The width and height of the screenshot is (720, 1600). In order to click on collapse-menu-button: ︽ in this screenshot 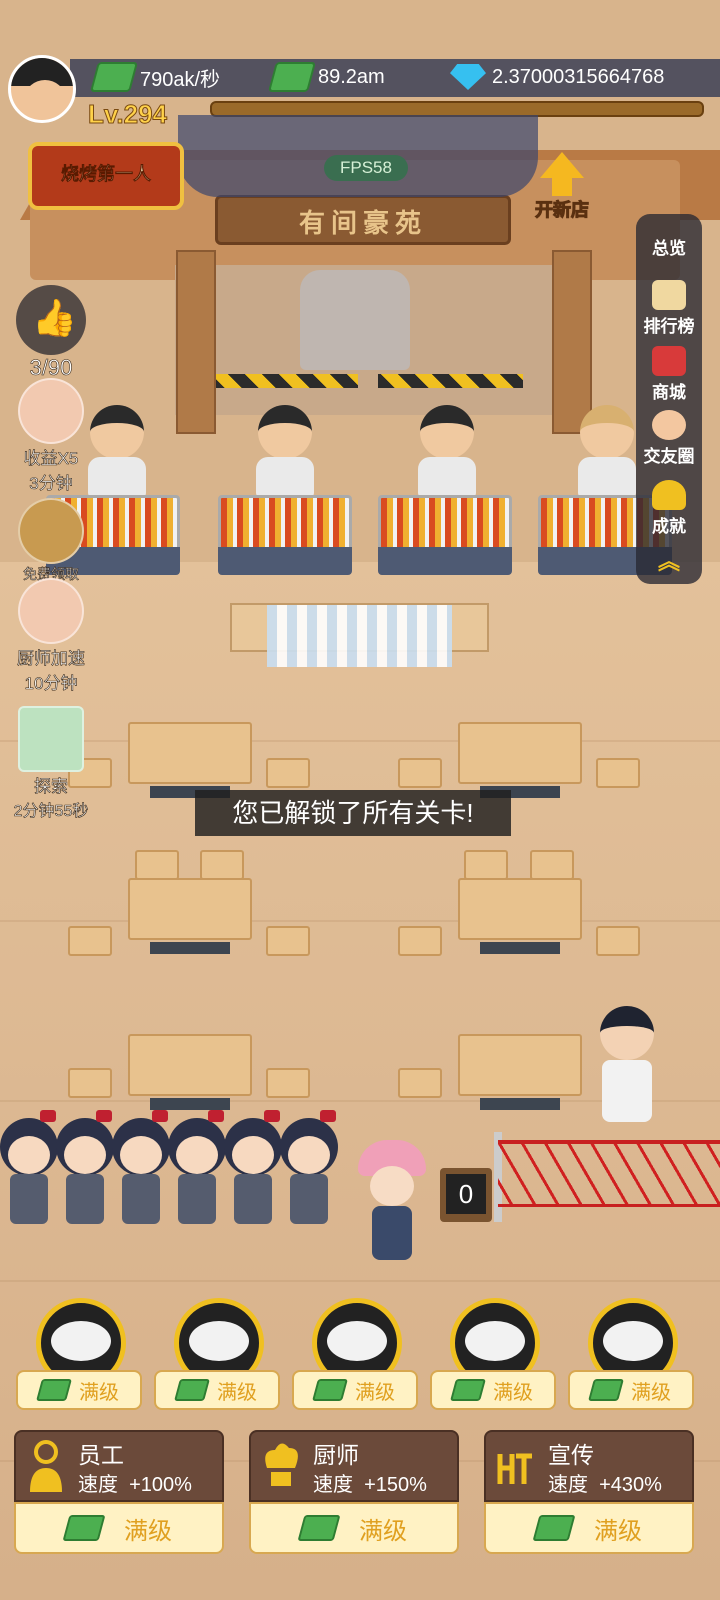, I will do `click(669, 560)`.